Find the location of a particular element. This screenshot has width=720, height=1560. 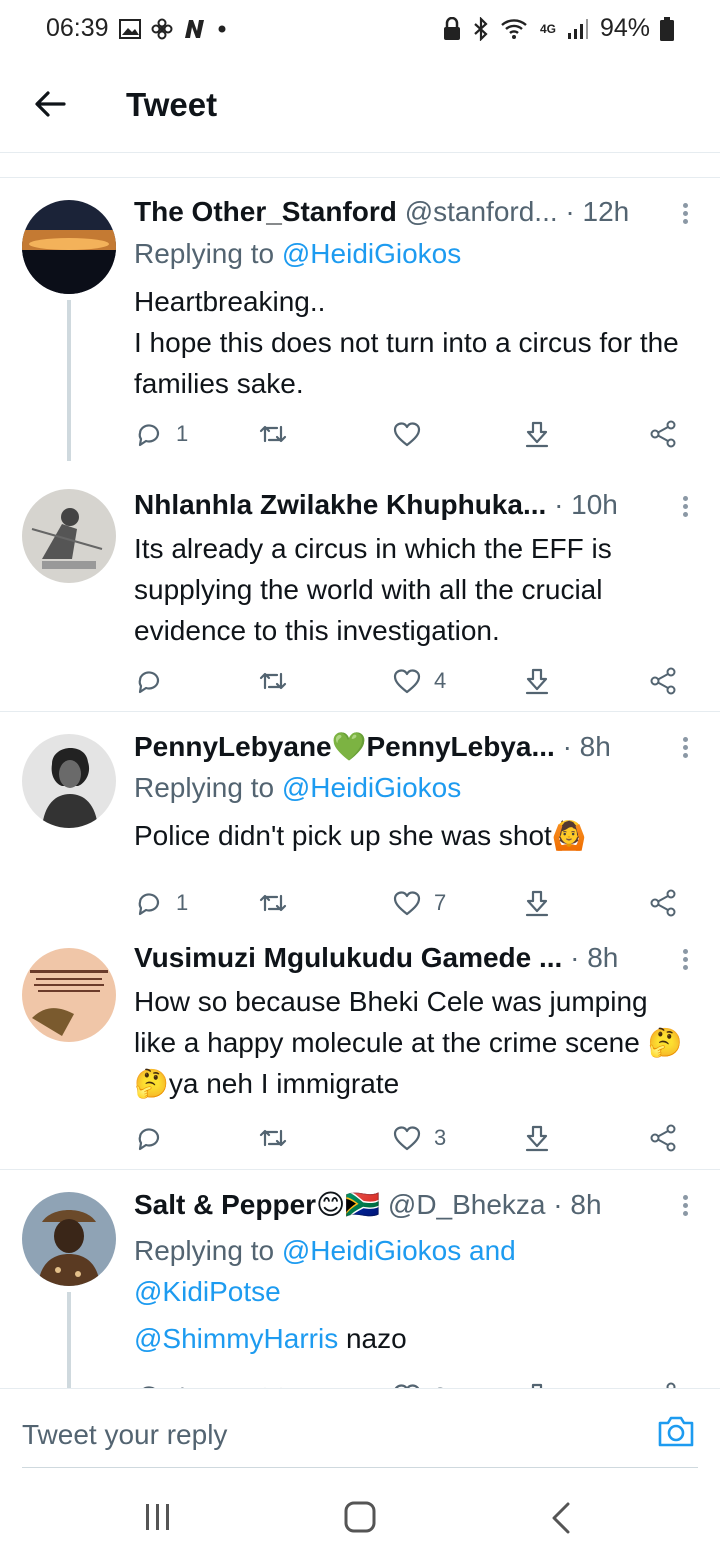

reply-underline is located at coordinates (360, 1467).